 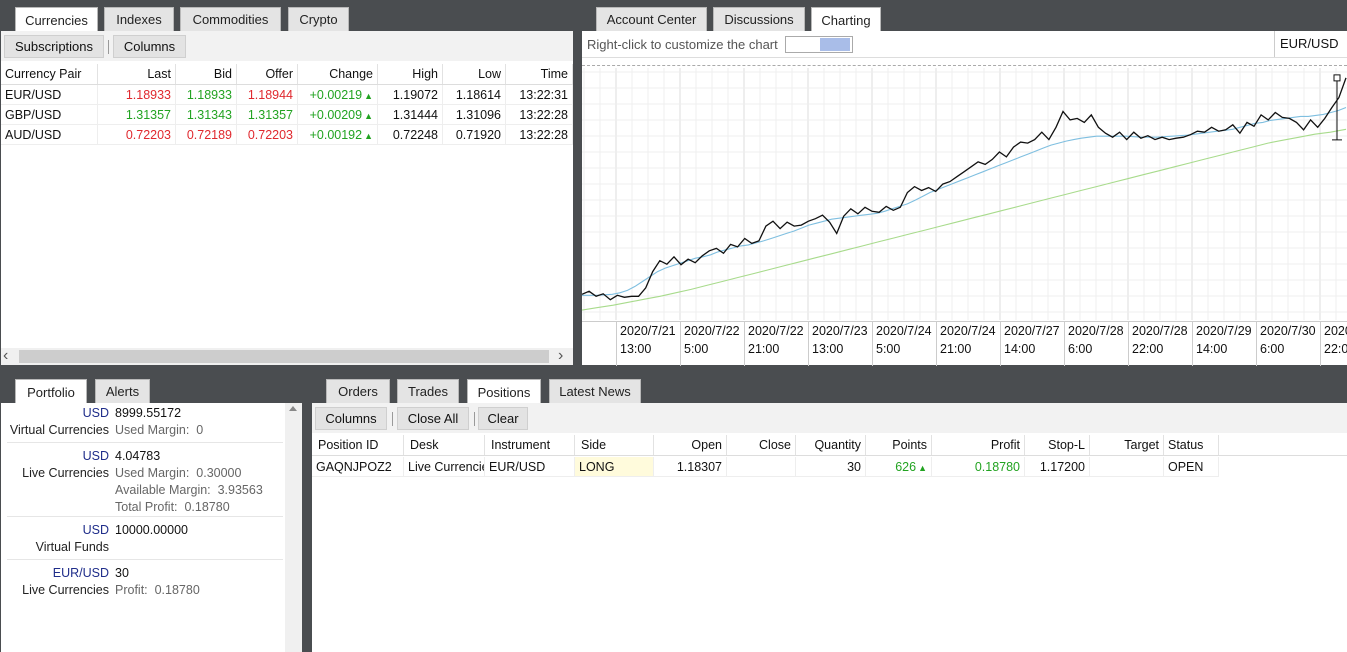 I want to click on col-header-offer: Offer, so click(x=267, y=74).